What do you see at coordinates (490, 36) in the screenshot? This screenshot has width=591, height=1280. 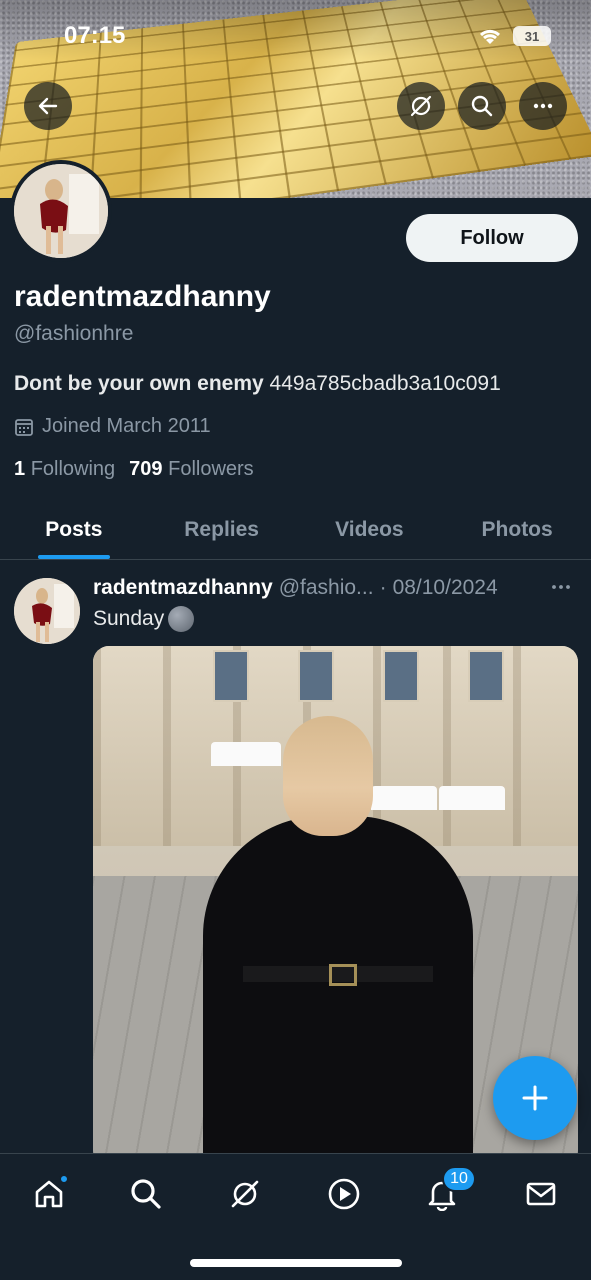 I see `wifi-icon` at bounding box center [490, 36].